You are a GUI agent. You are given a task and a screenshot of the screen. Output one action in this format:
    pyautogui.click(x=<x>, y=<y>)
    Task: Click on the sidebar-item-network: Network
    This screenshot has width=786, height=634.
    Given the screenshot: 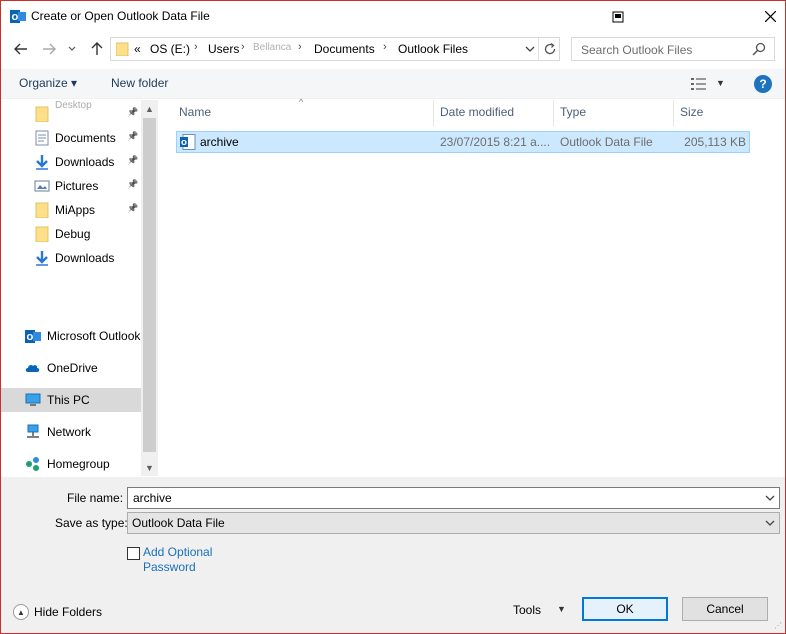 What is the action you would take?
    pyautogui.click(x=71, y=432)
    